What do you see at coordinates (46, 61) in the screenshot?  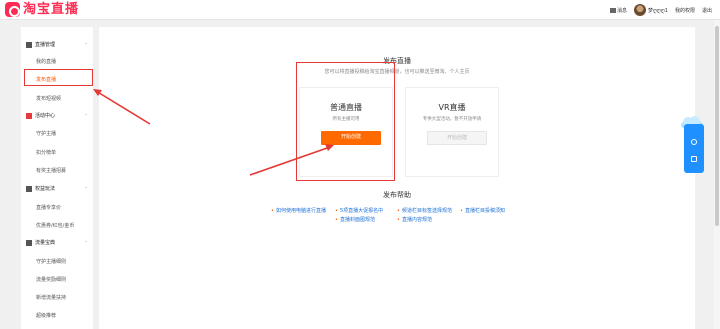 I see `sidebar-item-my-live: 我的直播` at bounding box center [46, 61].